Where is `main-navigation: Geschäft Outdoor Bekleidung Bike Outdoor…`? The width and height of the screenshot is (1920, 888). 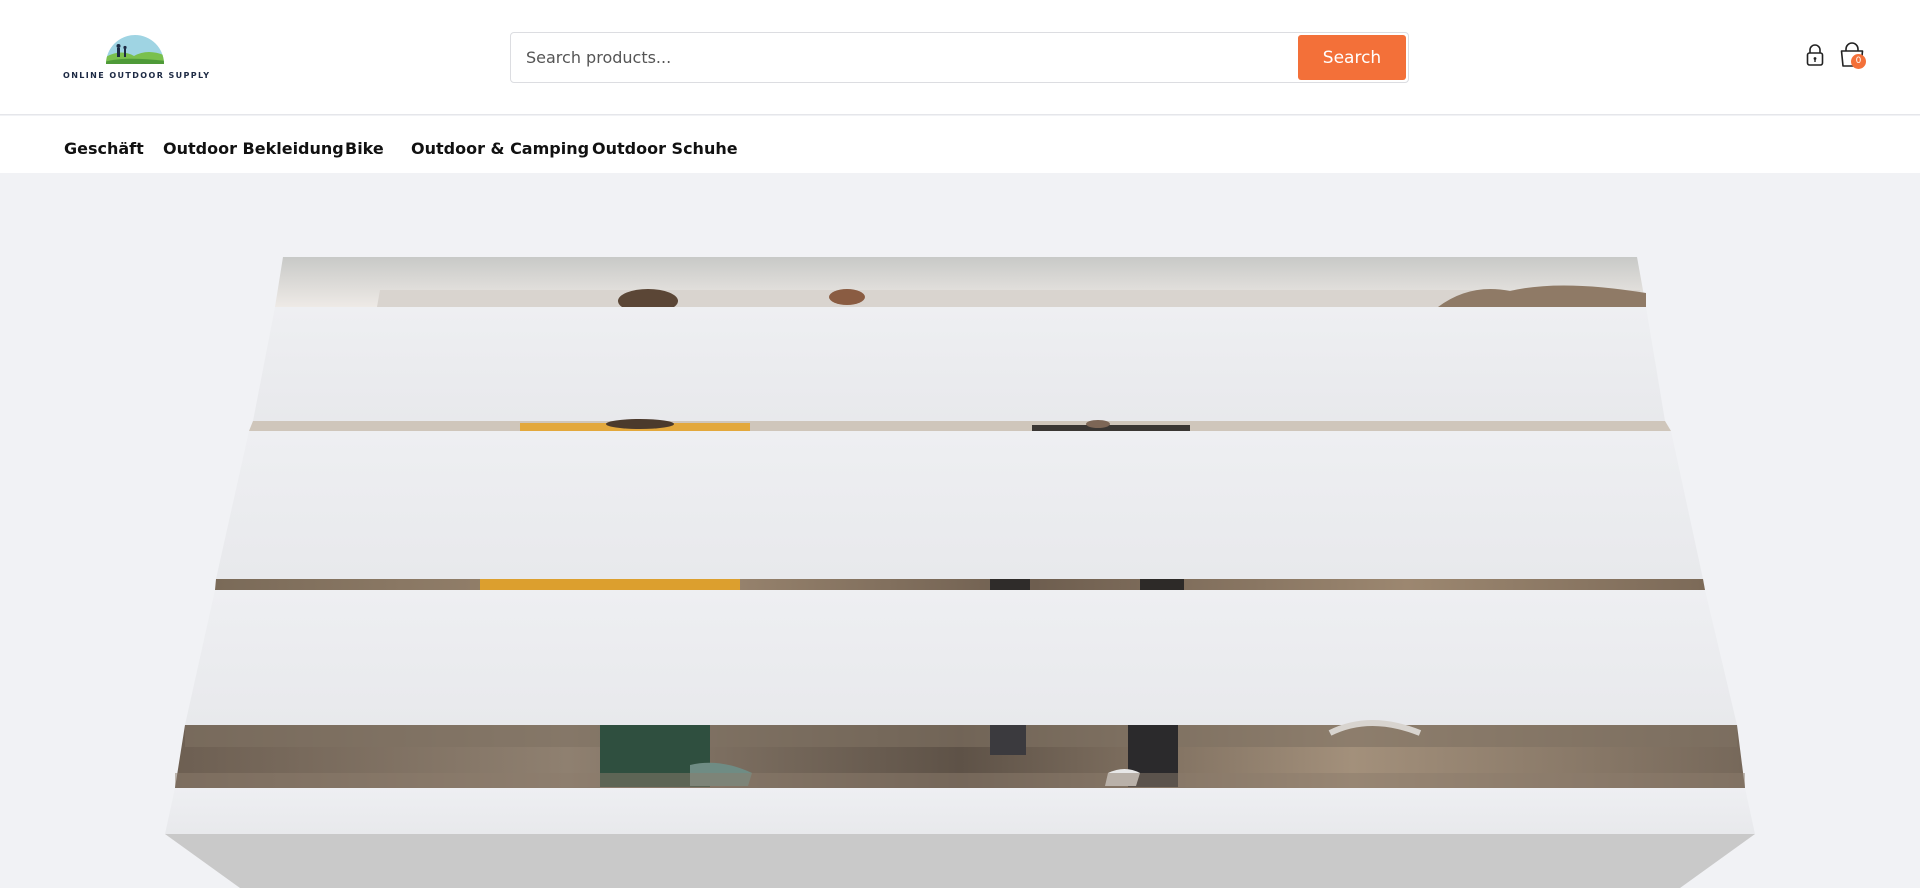 main-navigation: Geschäft Outdoor Bekleidung Bike Outdoor… is located at coordinates (960, 144).